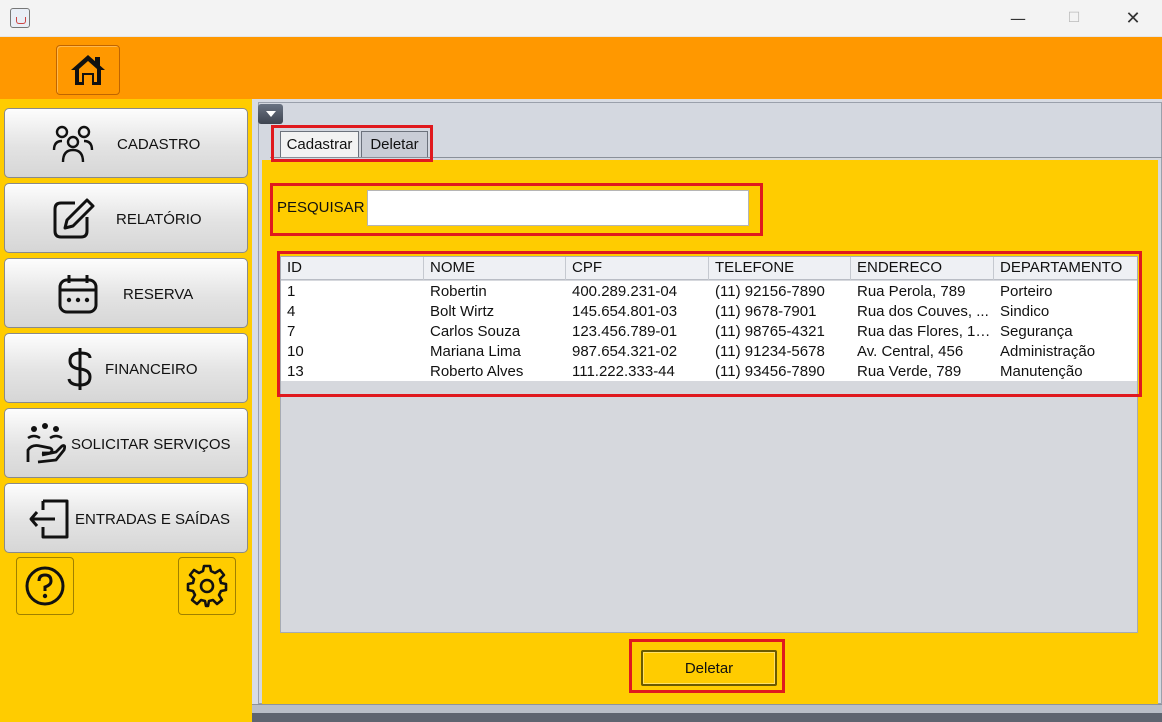 This screenshot has width=1162, height=722. I want to click on gear-icon, so click(207, 586).